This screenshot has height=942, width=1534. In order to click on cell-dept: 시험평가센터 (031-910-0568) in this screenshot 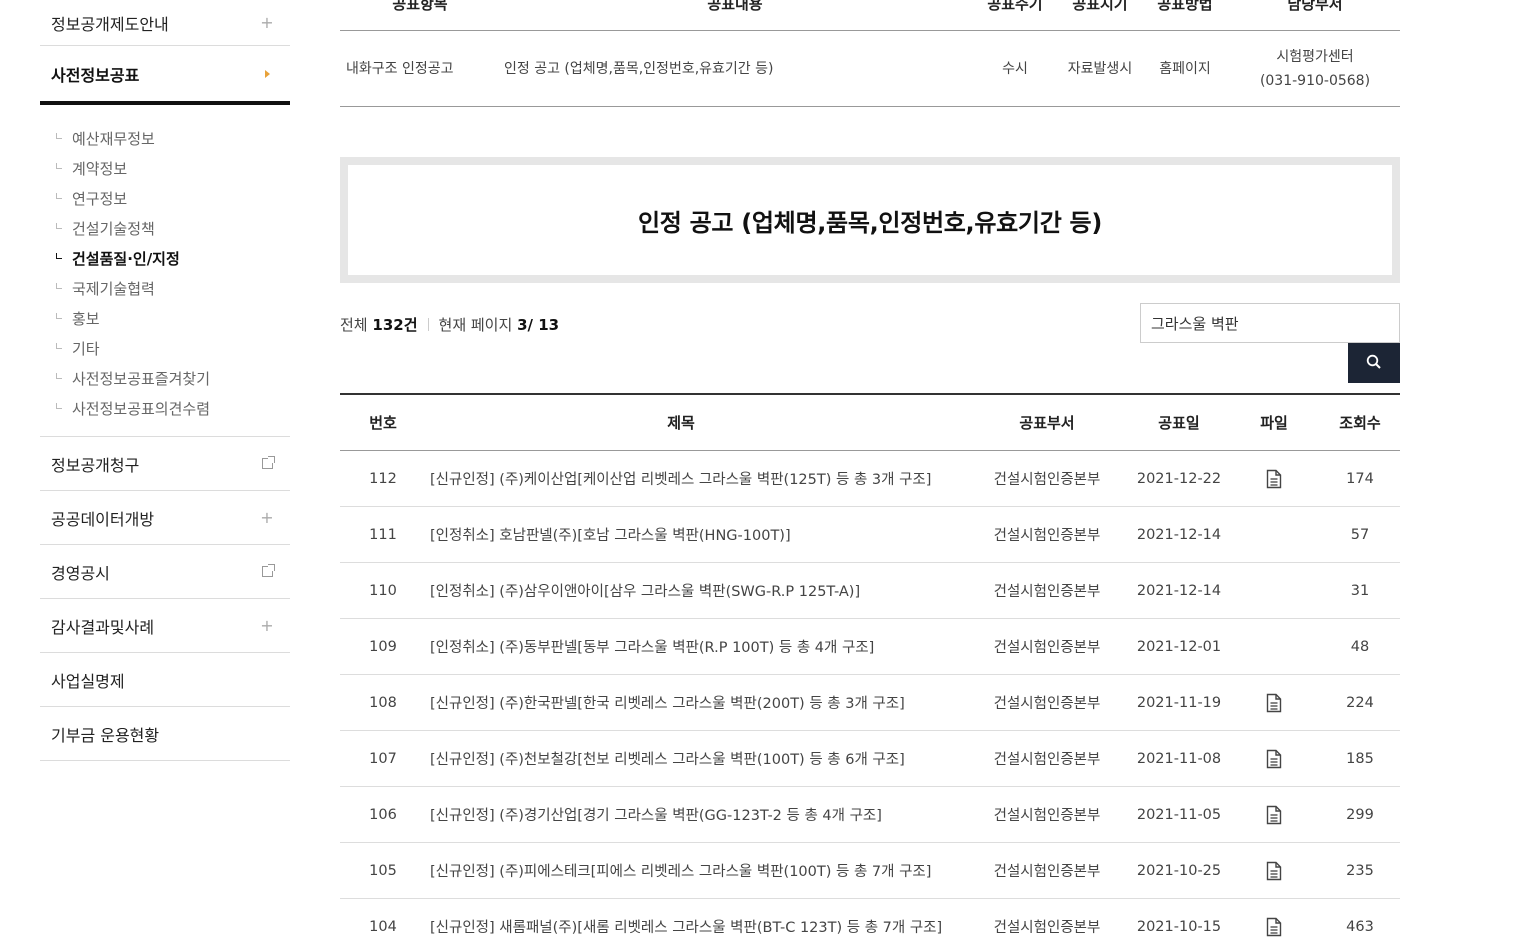, I will do `click(1315, 68)`.